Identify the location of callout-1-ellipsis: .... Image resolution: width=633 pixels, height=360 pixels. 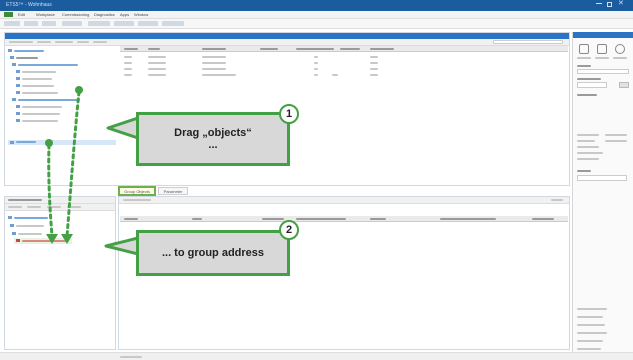
(213, 145).